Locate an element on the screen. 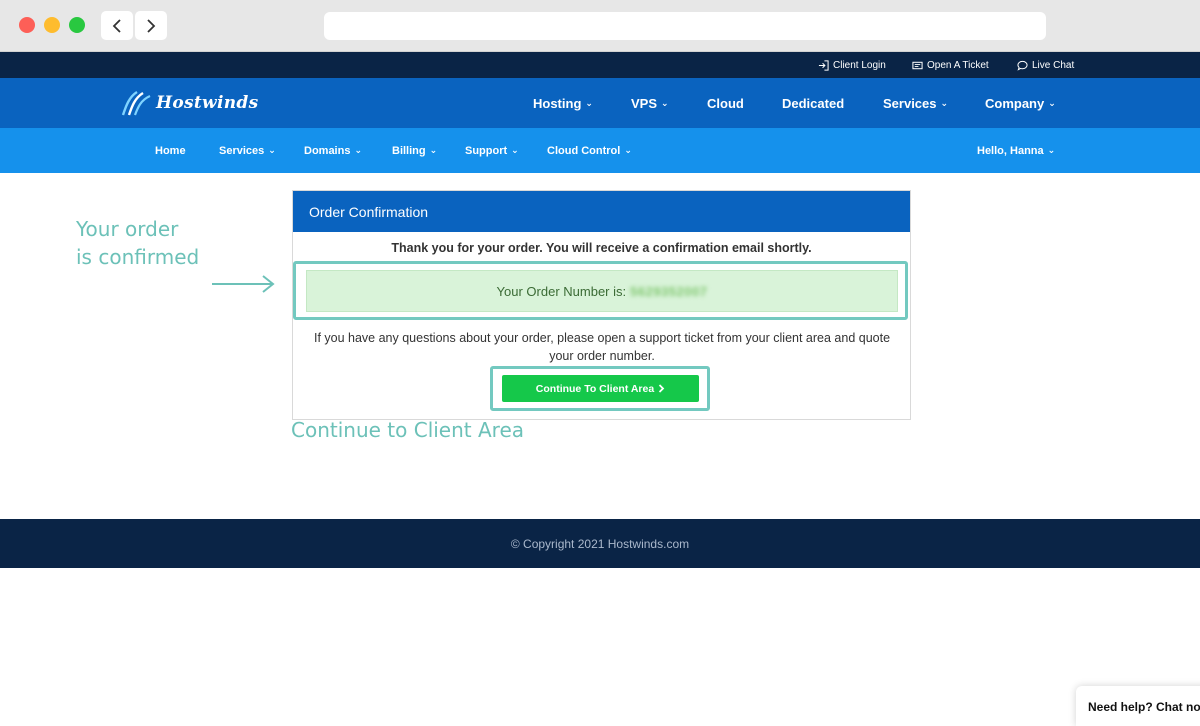  nav-vps-label: VPS is located at coordinates (644, 103).